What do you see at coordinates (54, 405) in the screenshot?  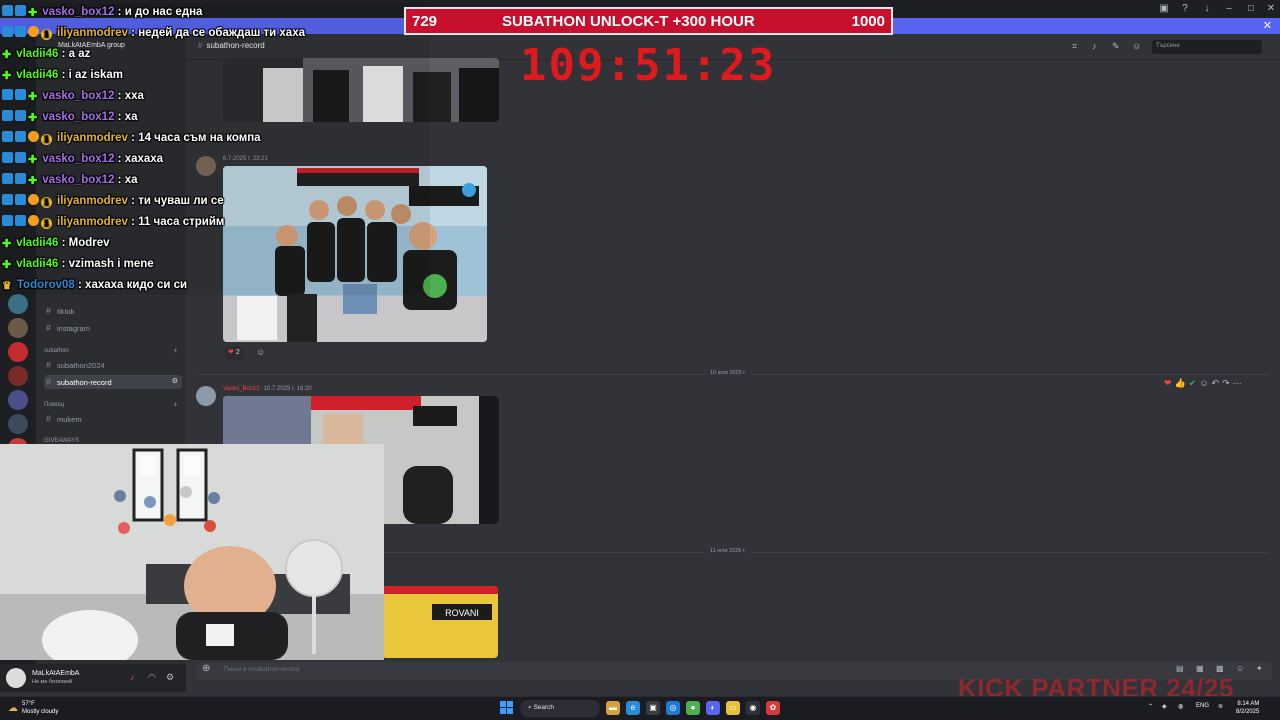 I see `category-help: Помощ` at bounding box center [54, 405].